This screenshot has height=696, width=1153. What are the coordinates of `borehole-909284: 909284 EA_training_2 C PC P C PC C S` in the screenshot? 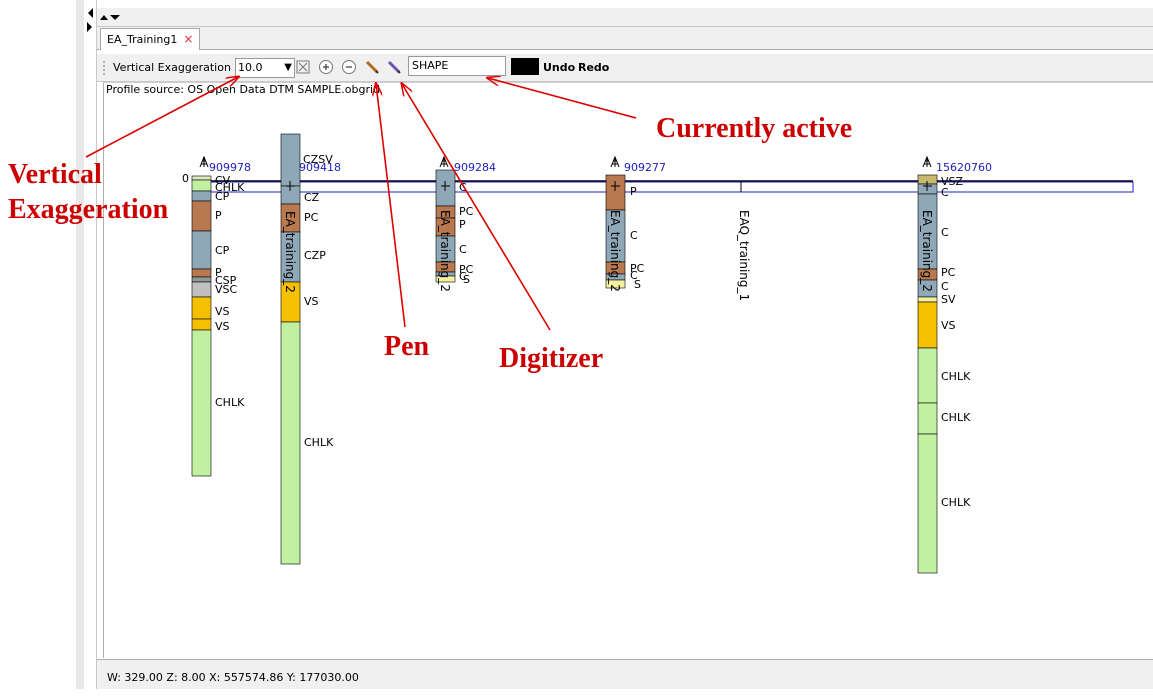 It's located at (465, 223).